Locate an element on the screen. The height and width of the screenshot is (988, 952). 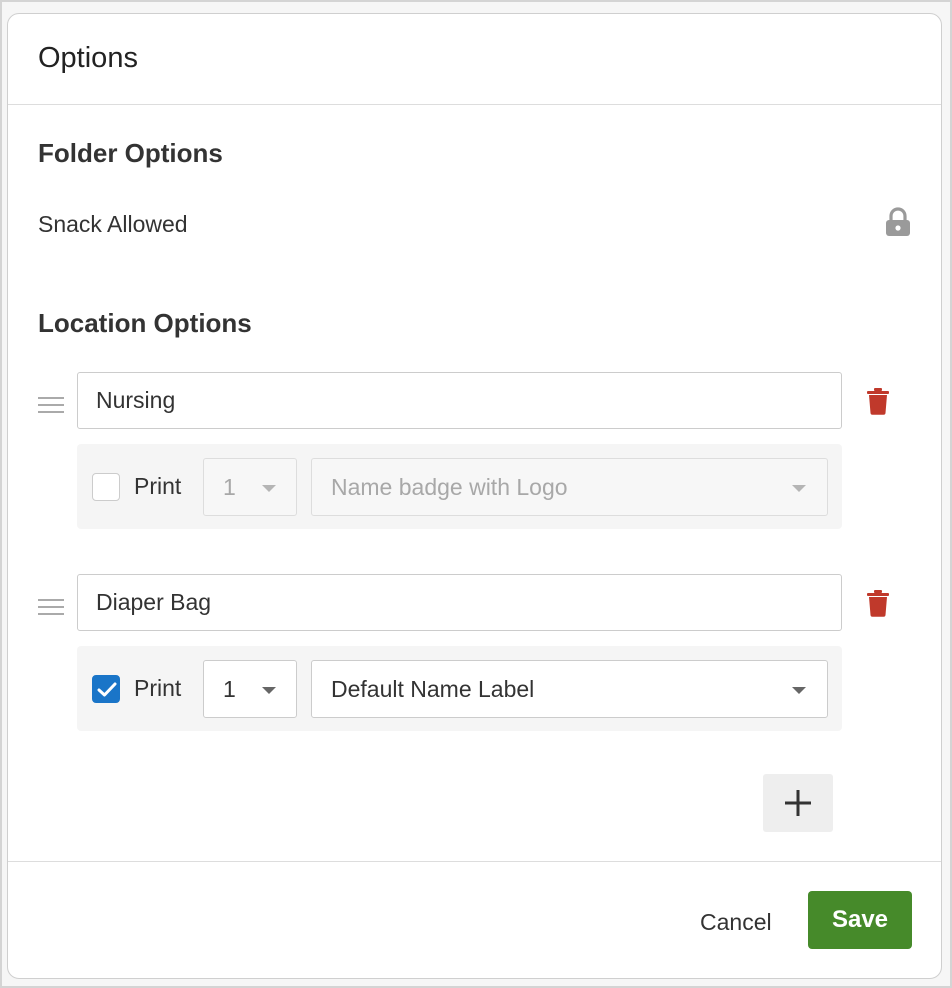
label-template-value: Default Name Label is located at coordinates (433, 689).